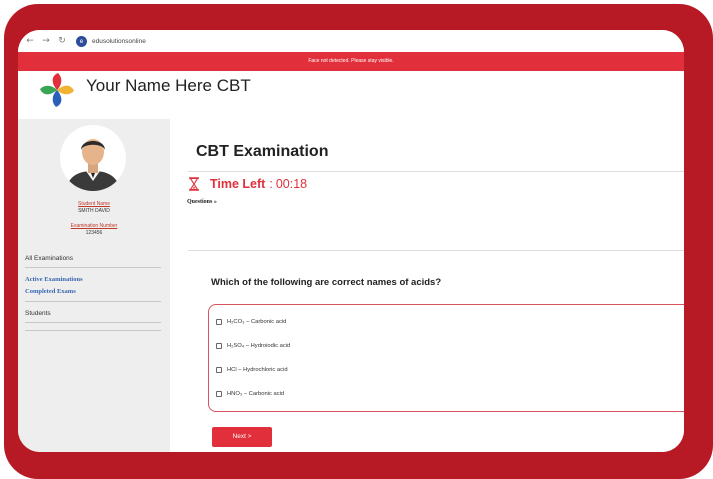 Image resolution: width=713 pixels, height=479 pixels. Describe the element at coordinates (256, 394) in the screenshot. I see `option-label: HNO₃ – Carbonic acid` at that location.